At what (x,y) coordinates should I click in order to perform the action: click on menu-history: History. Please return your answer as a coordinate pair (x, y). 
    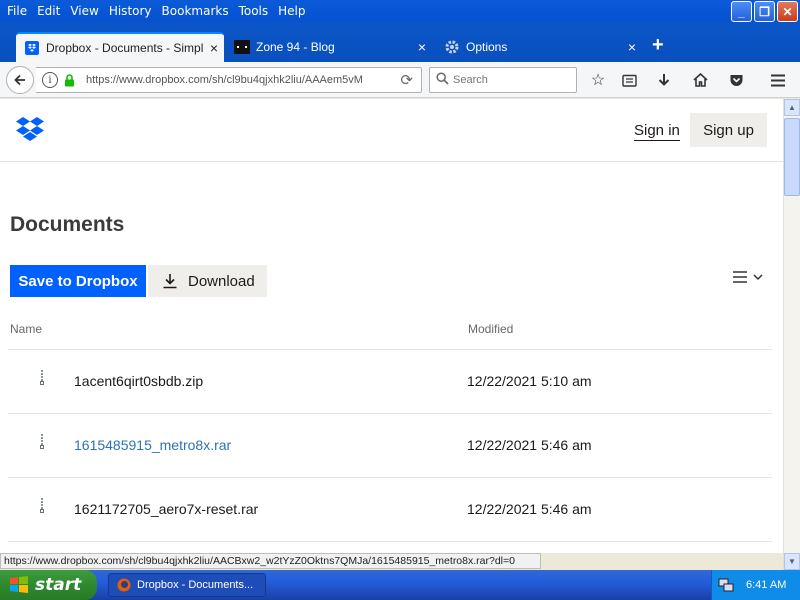
    Looking at the image, I should click on (130, 11).